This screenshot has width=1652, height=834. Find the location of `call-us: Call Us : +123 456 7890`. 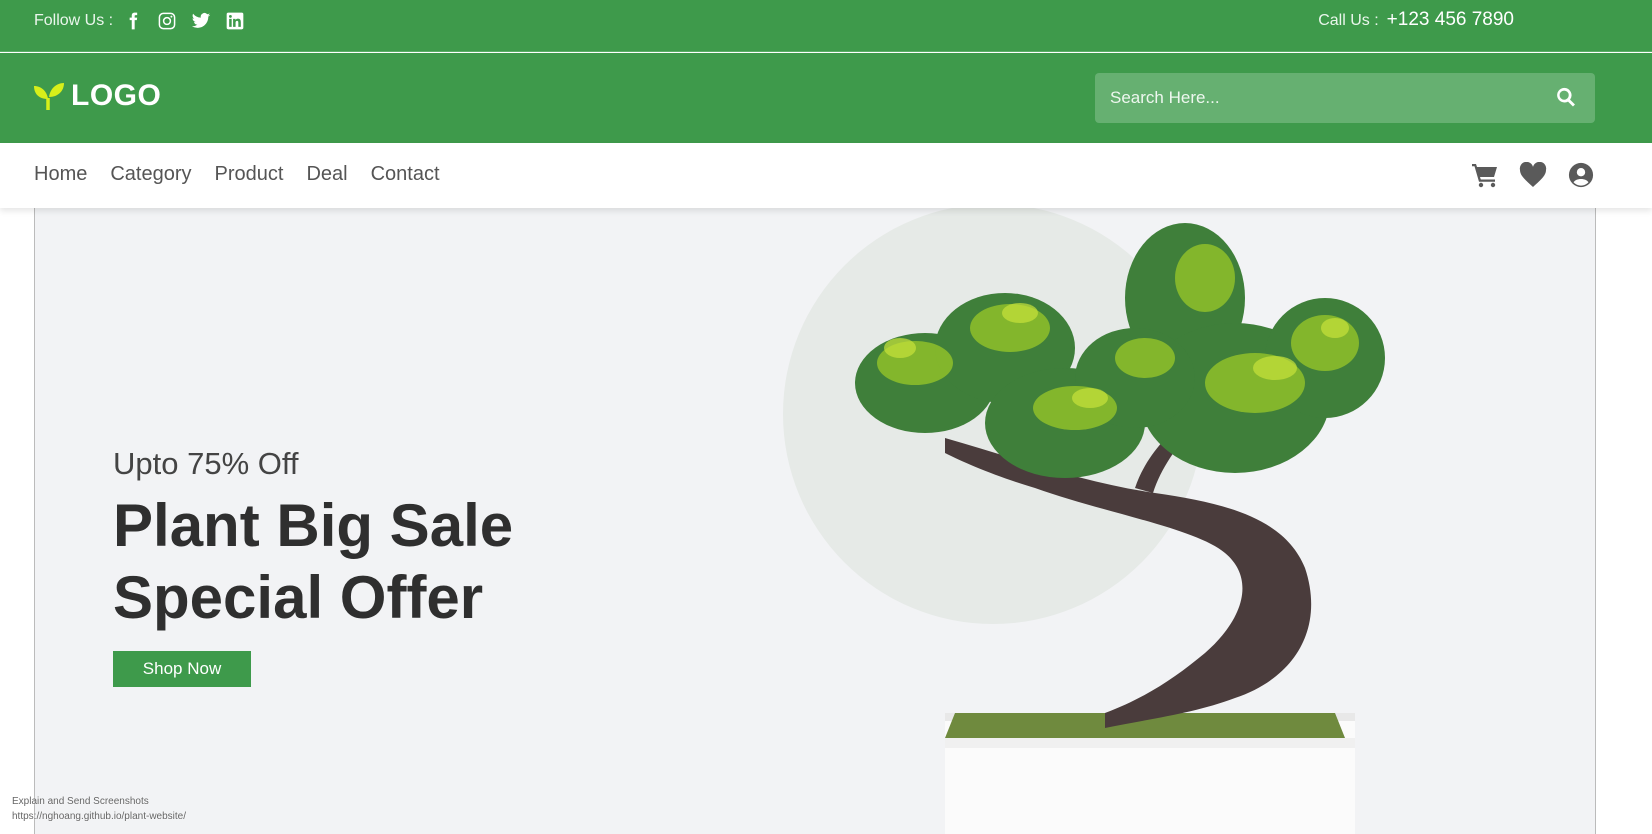

call-us: Call Us : +123 456 7890 is located at coordinates (1416, 20).